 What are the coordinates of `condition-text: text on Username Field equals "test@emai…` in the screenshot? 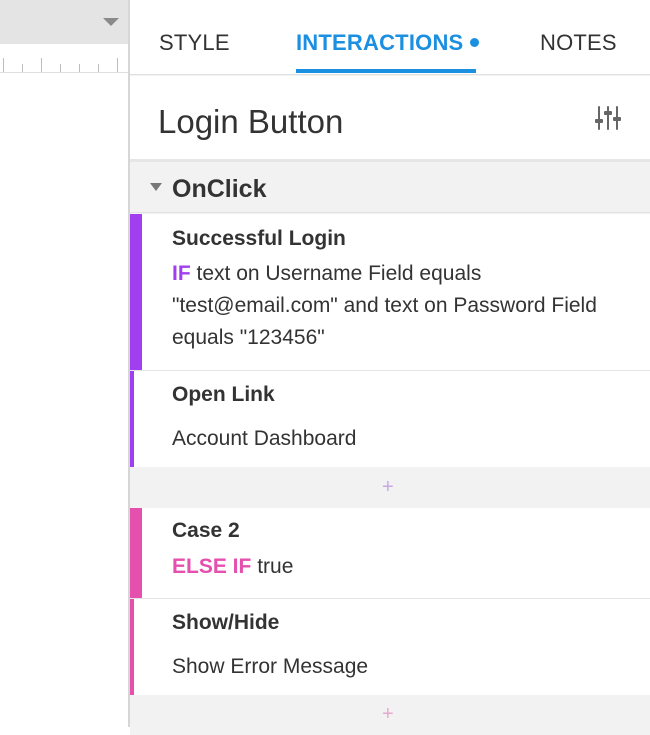 It's located at (384, 305).